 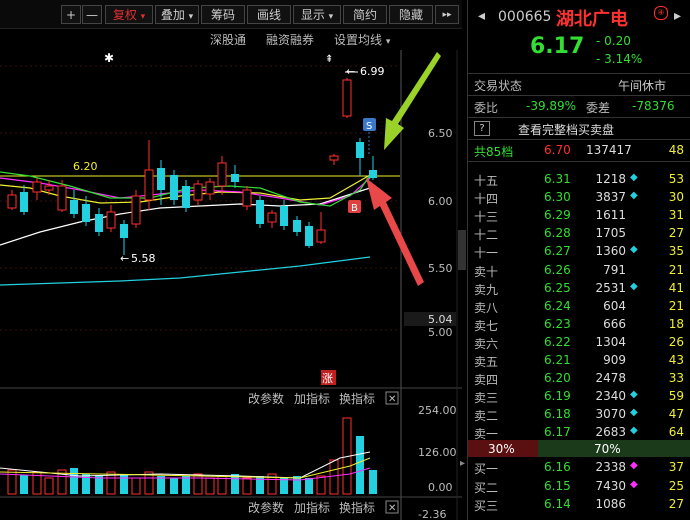 What do you see at coordinates (579, 216) in the screenshot?
I see `book-row: 十三 6.29 1611 31` at bounding box center [579, 216].